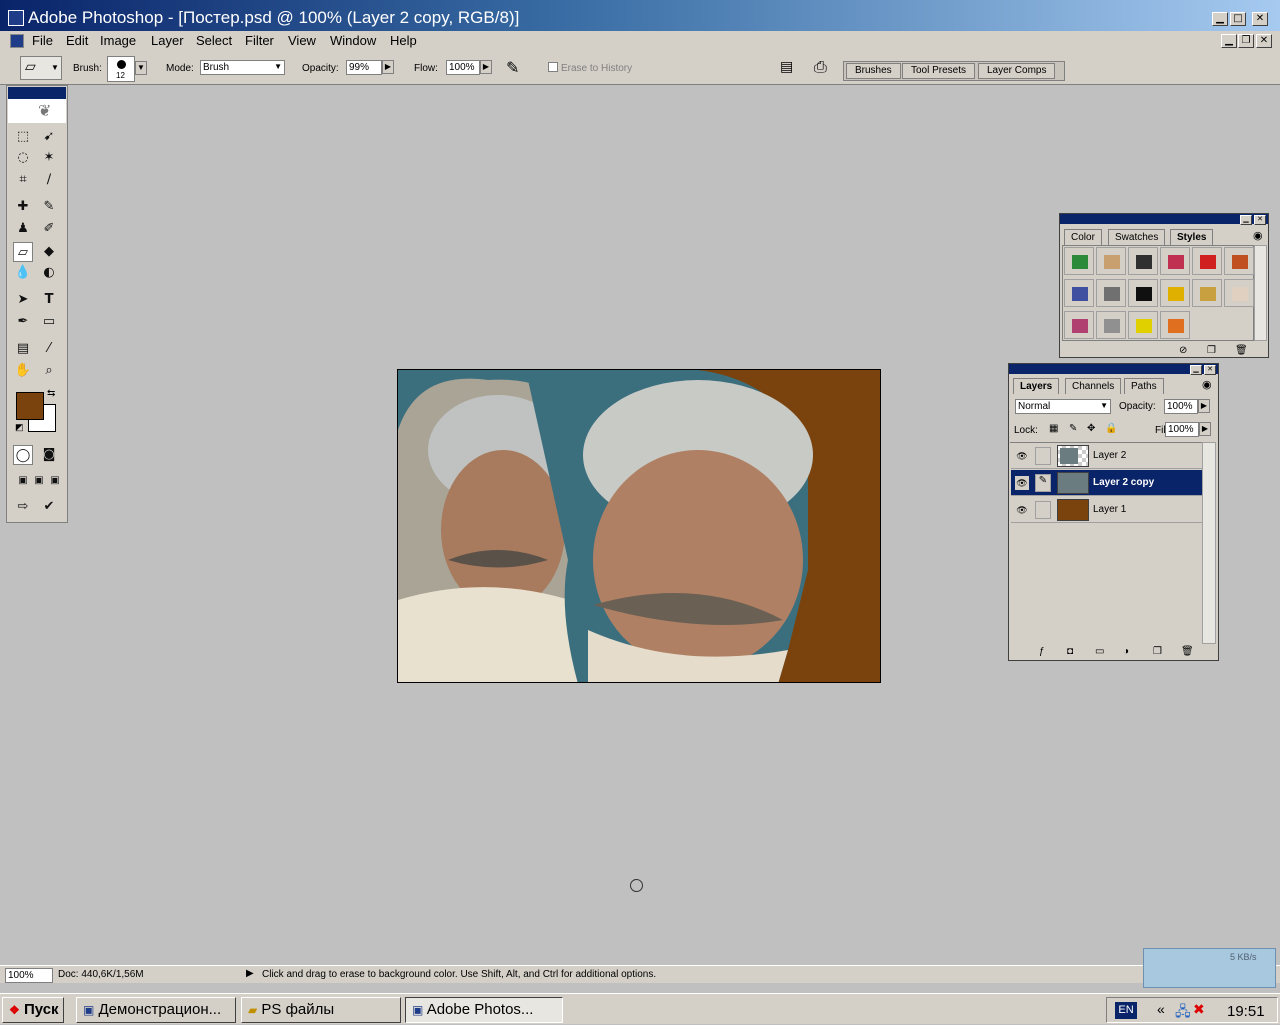 The height and width of the screenshot is (1025, 1280). I want to click on foreground-color-swatch, so click(30, 406).